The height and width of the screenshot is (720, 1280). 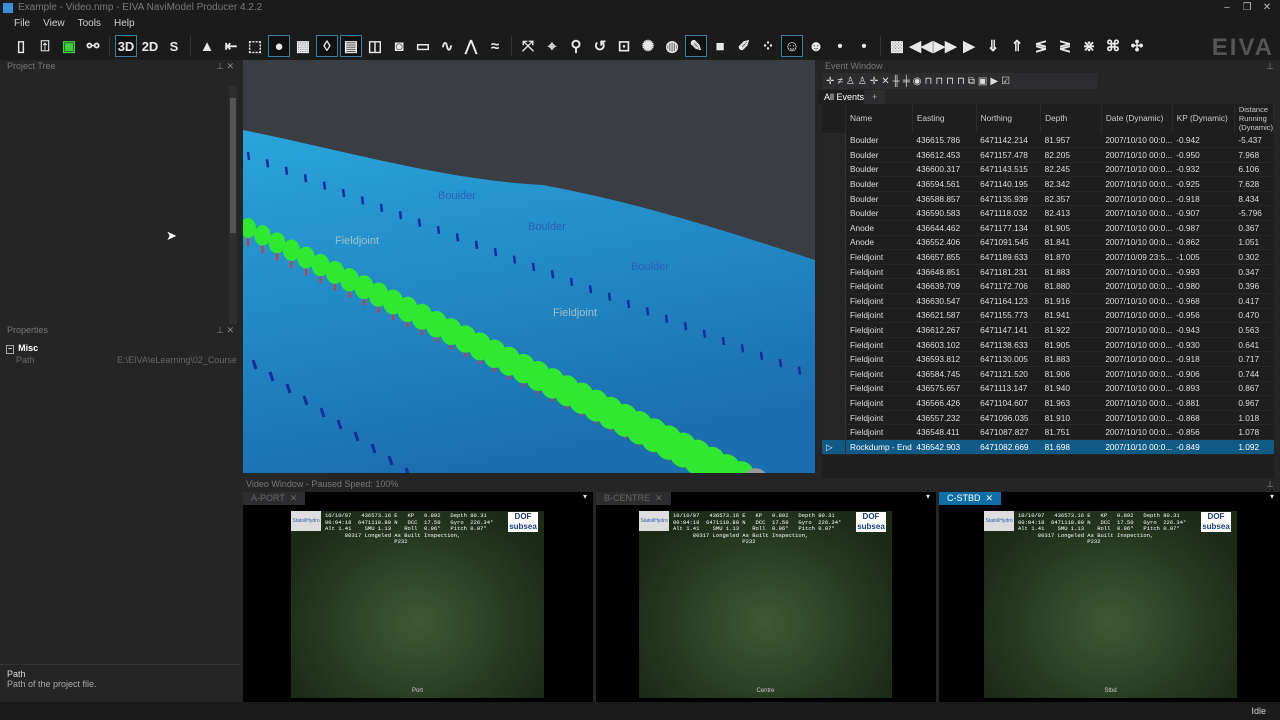 What do you see at coordinates (124, 24) in the screenshot?
I see `menu-help: Help` at bounding box center [124, 24].